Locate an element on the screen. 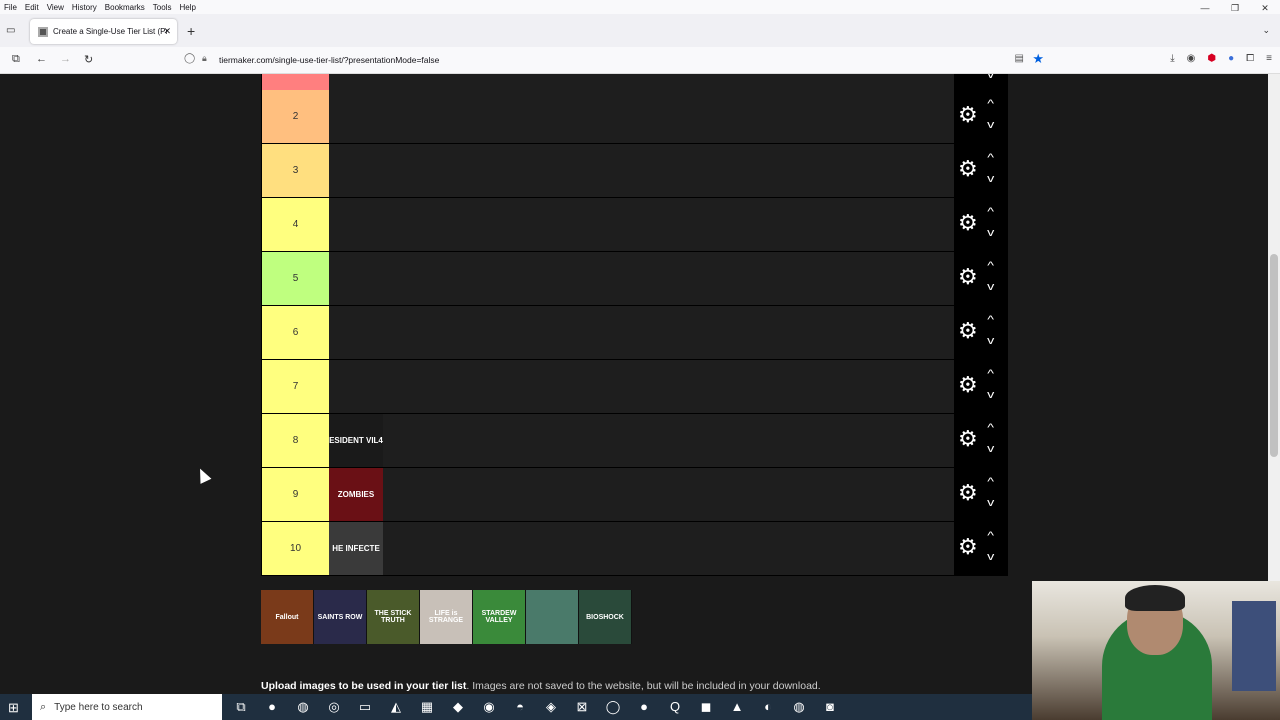 This screenshot has width=1280, height=720. steam-icon: ◍ is located at coordinates (303, 707).